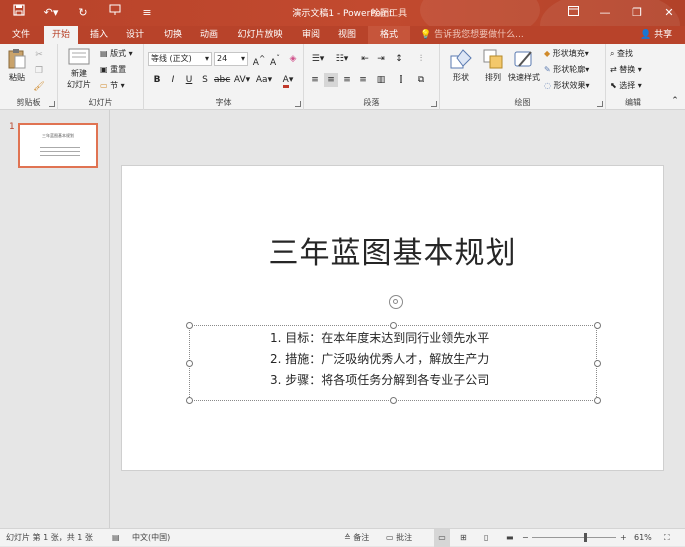  What do you see at coordinates (315, 80) in the screenshot?
I see `align-left-icon: ≡` at bounding box center [315, 80].